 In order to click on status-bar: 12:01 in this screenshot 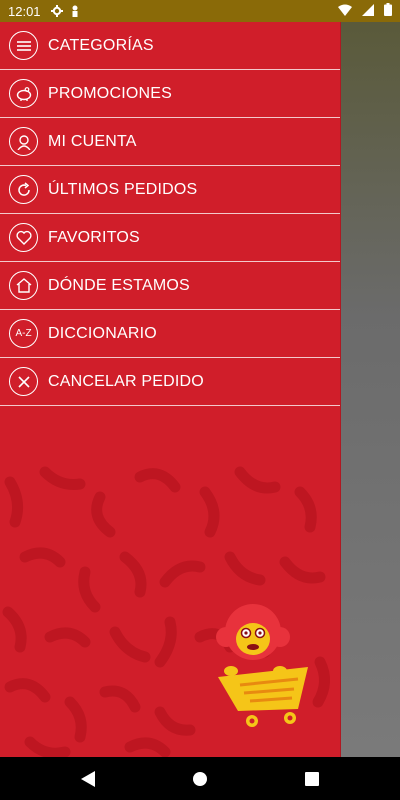, I will do `click(200, 11)`.